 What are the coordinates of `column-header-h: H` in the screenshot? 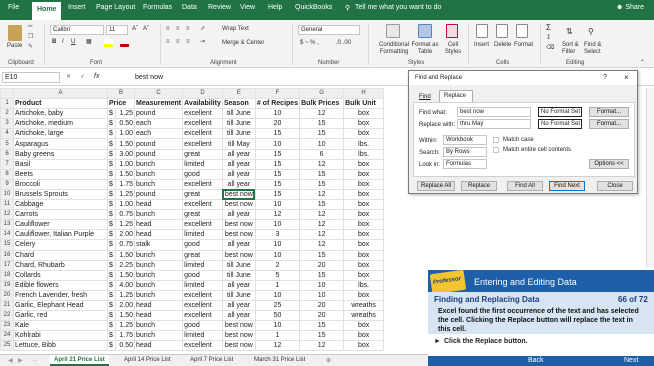 It's located at (364, 94).